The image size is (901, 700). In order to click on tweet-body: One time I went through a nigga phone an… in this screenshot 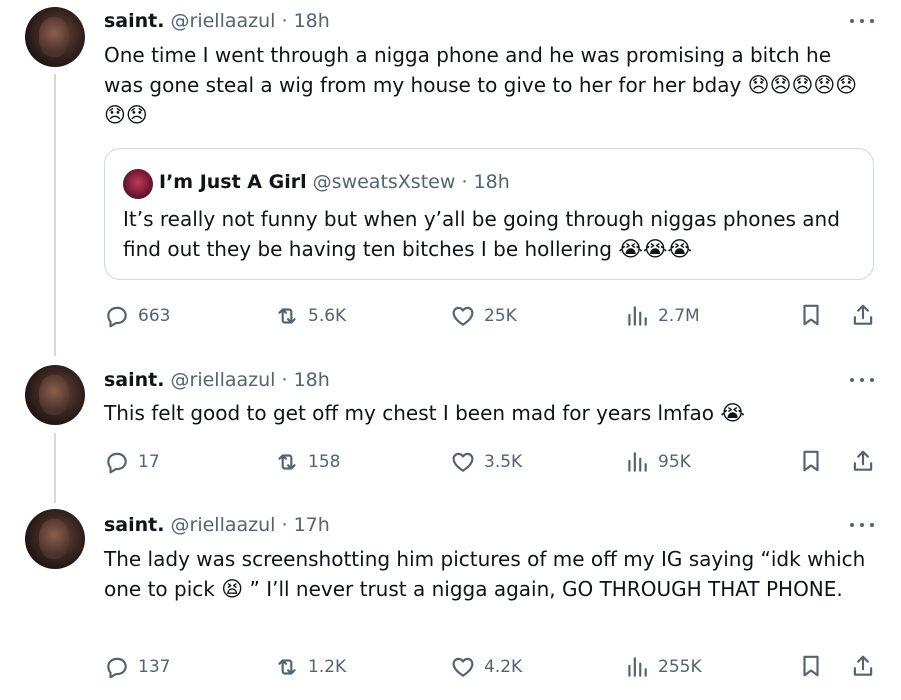, I will do `click(468, 70)`.